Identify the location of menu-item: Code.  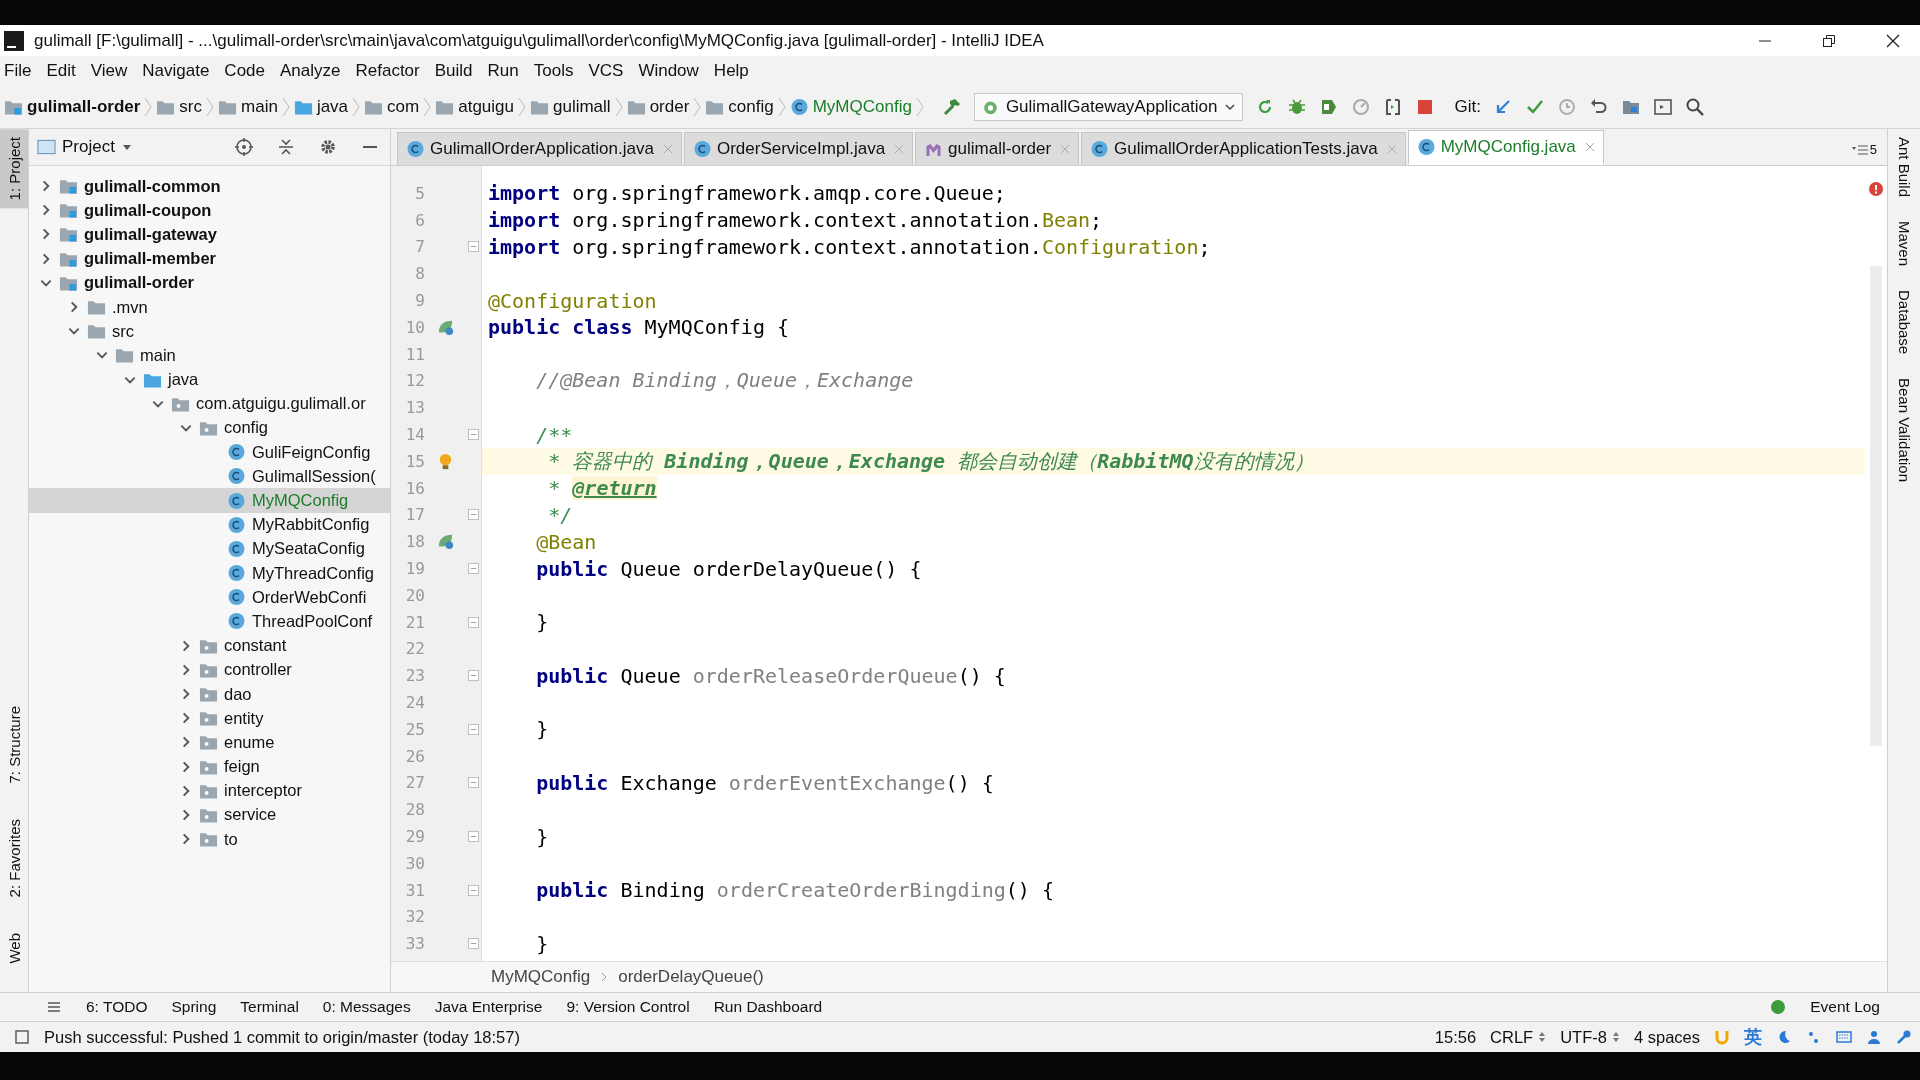
(244, 71).